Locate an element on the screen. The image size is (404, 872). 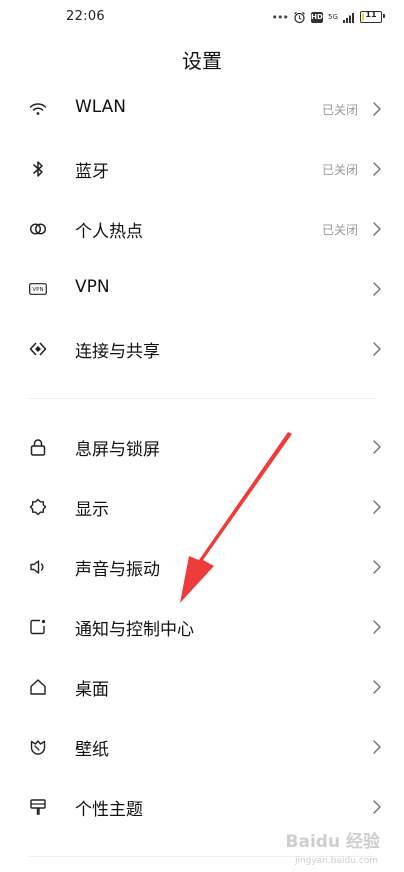
wifi-icon is located at coordinates (38, 109).